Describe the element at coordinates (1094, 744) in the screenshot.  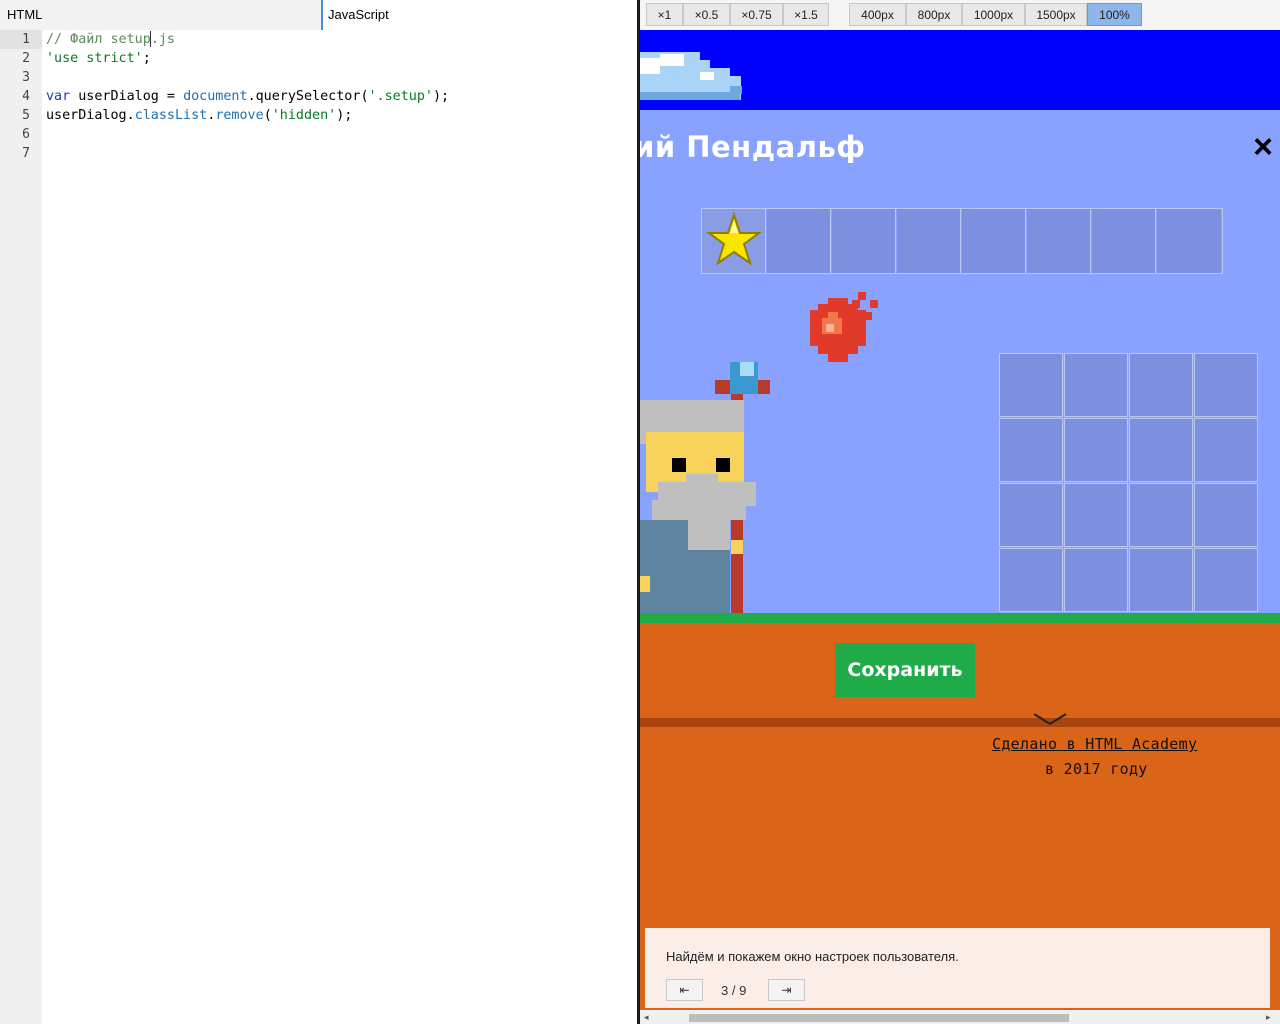
I see `footer-link: Сделано в HTML Academy` at that location.